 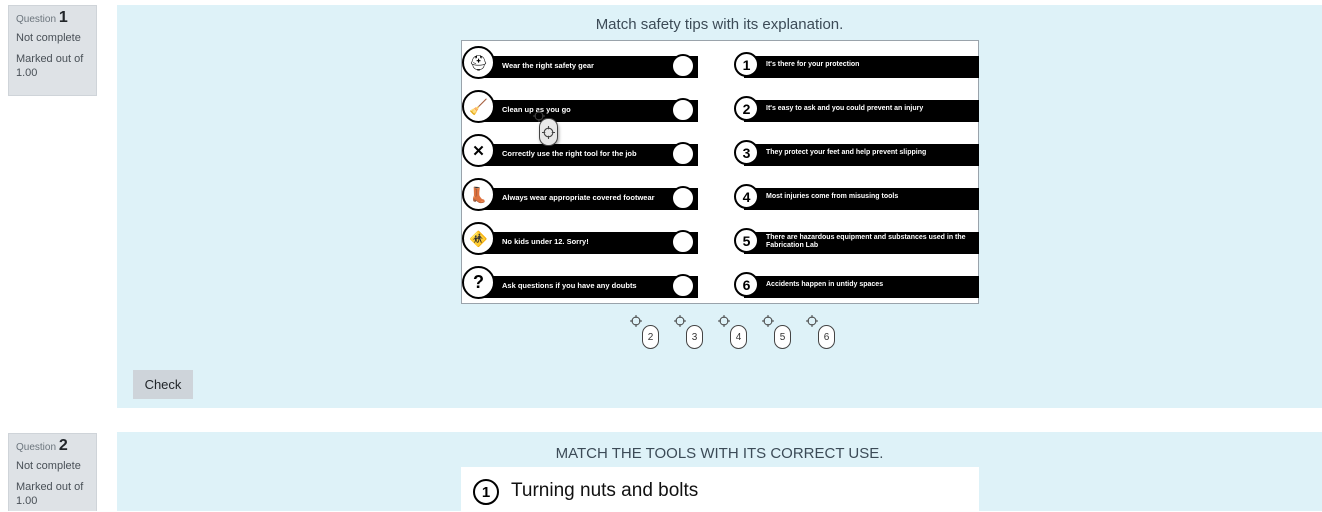 I want to click on helmet-icon: ⛑, so click(x=478, y=62).